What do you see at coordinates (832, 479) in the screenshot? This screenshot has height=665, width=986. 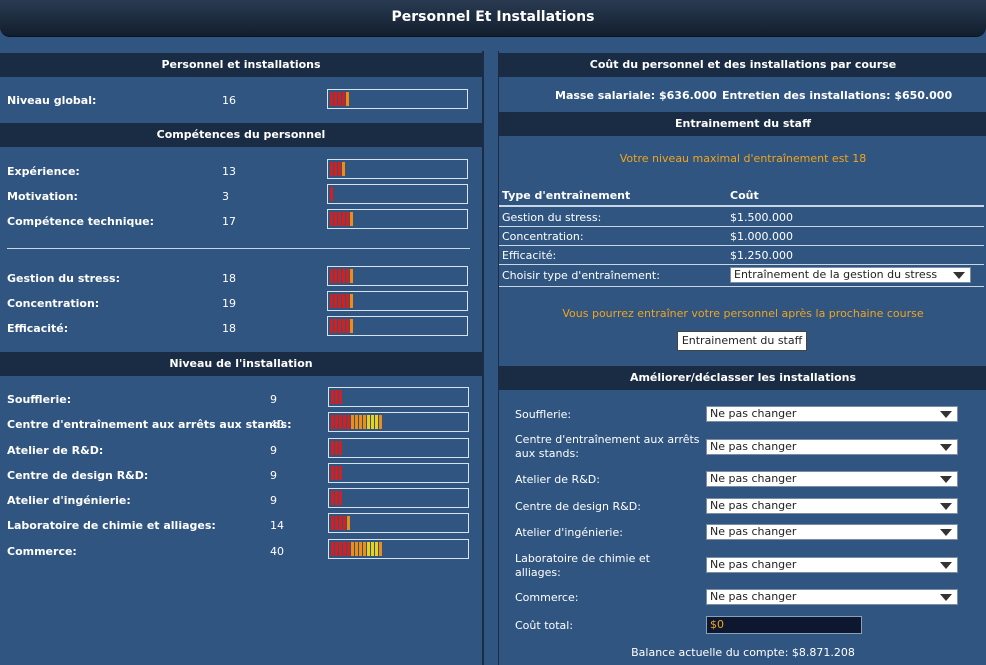 I see `upgrade-select-rd-workshop: Ne pas changer` at bounding box center [832, 479].